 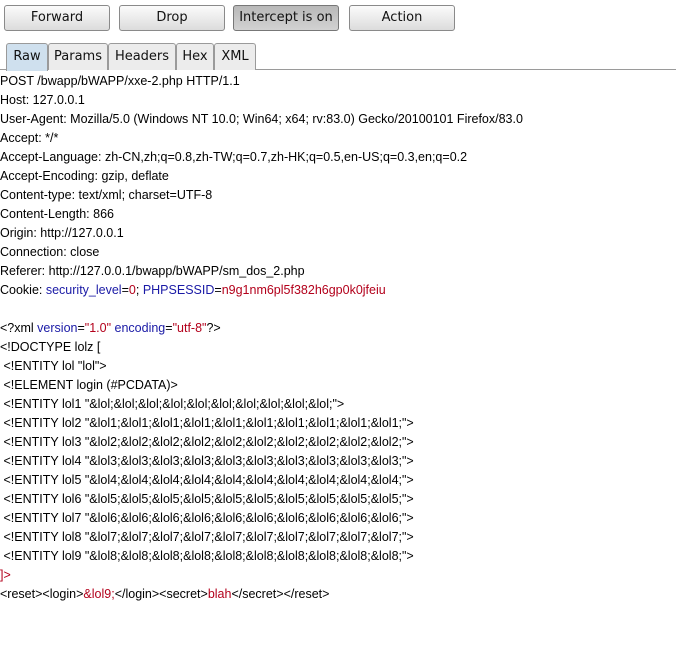 I want to click on action-button: Action, so click(x=402, y=18).